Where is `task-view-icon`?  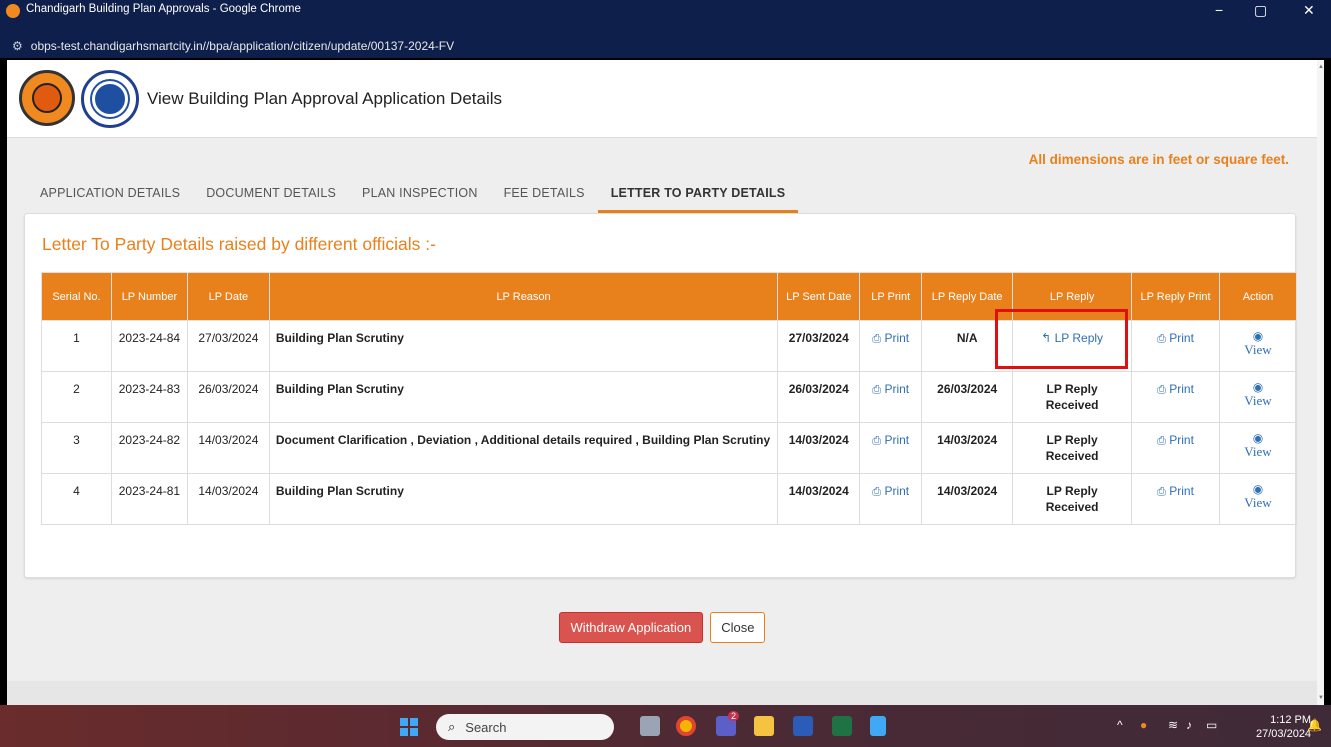
task-view-icon is located at coordinates (650, 726).